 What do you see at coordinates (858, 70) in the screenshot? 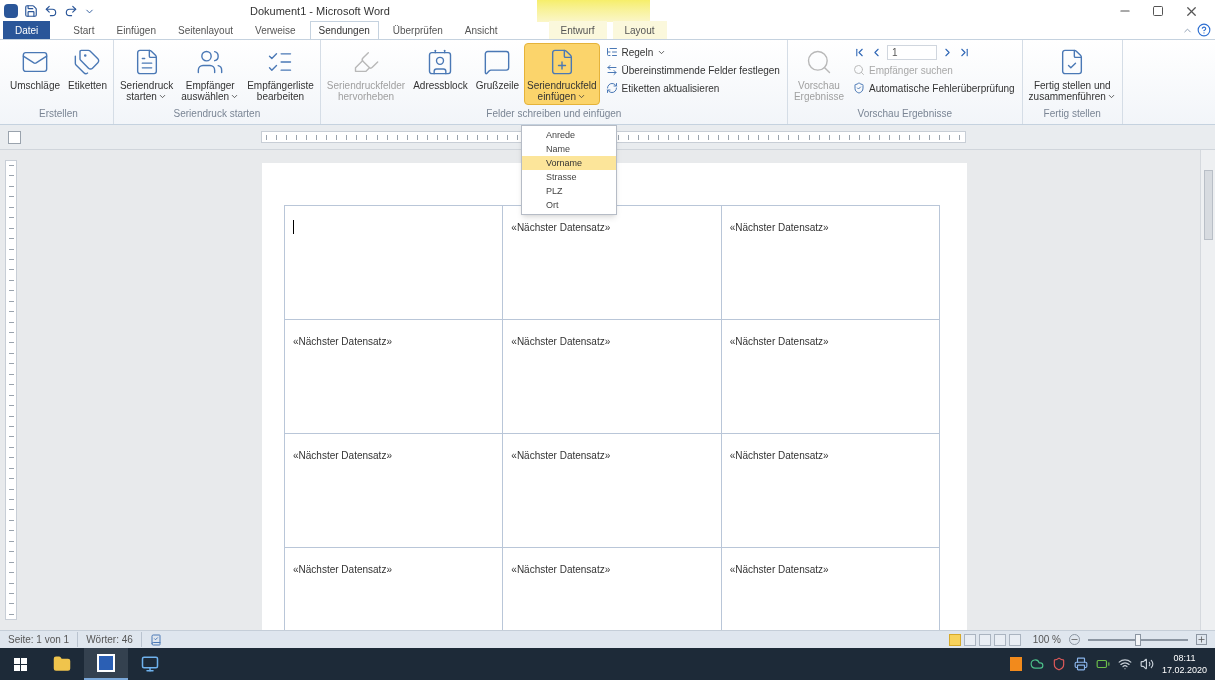
I see `search-icon` at bounding box center [858, 70].